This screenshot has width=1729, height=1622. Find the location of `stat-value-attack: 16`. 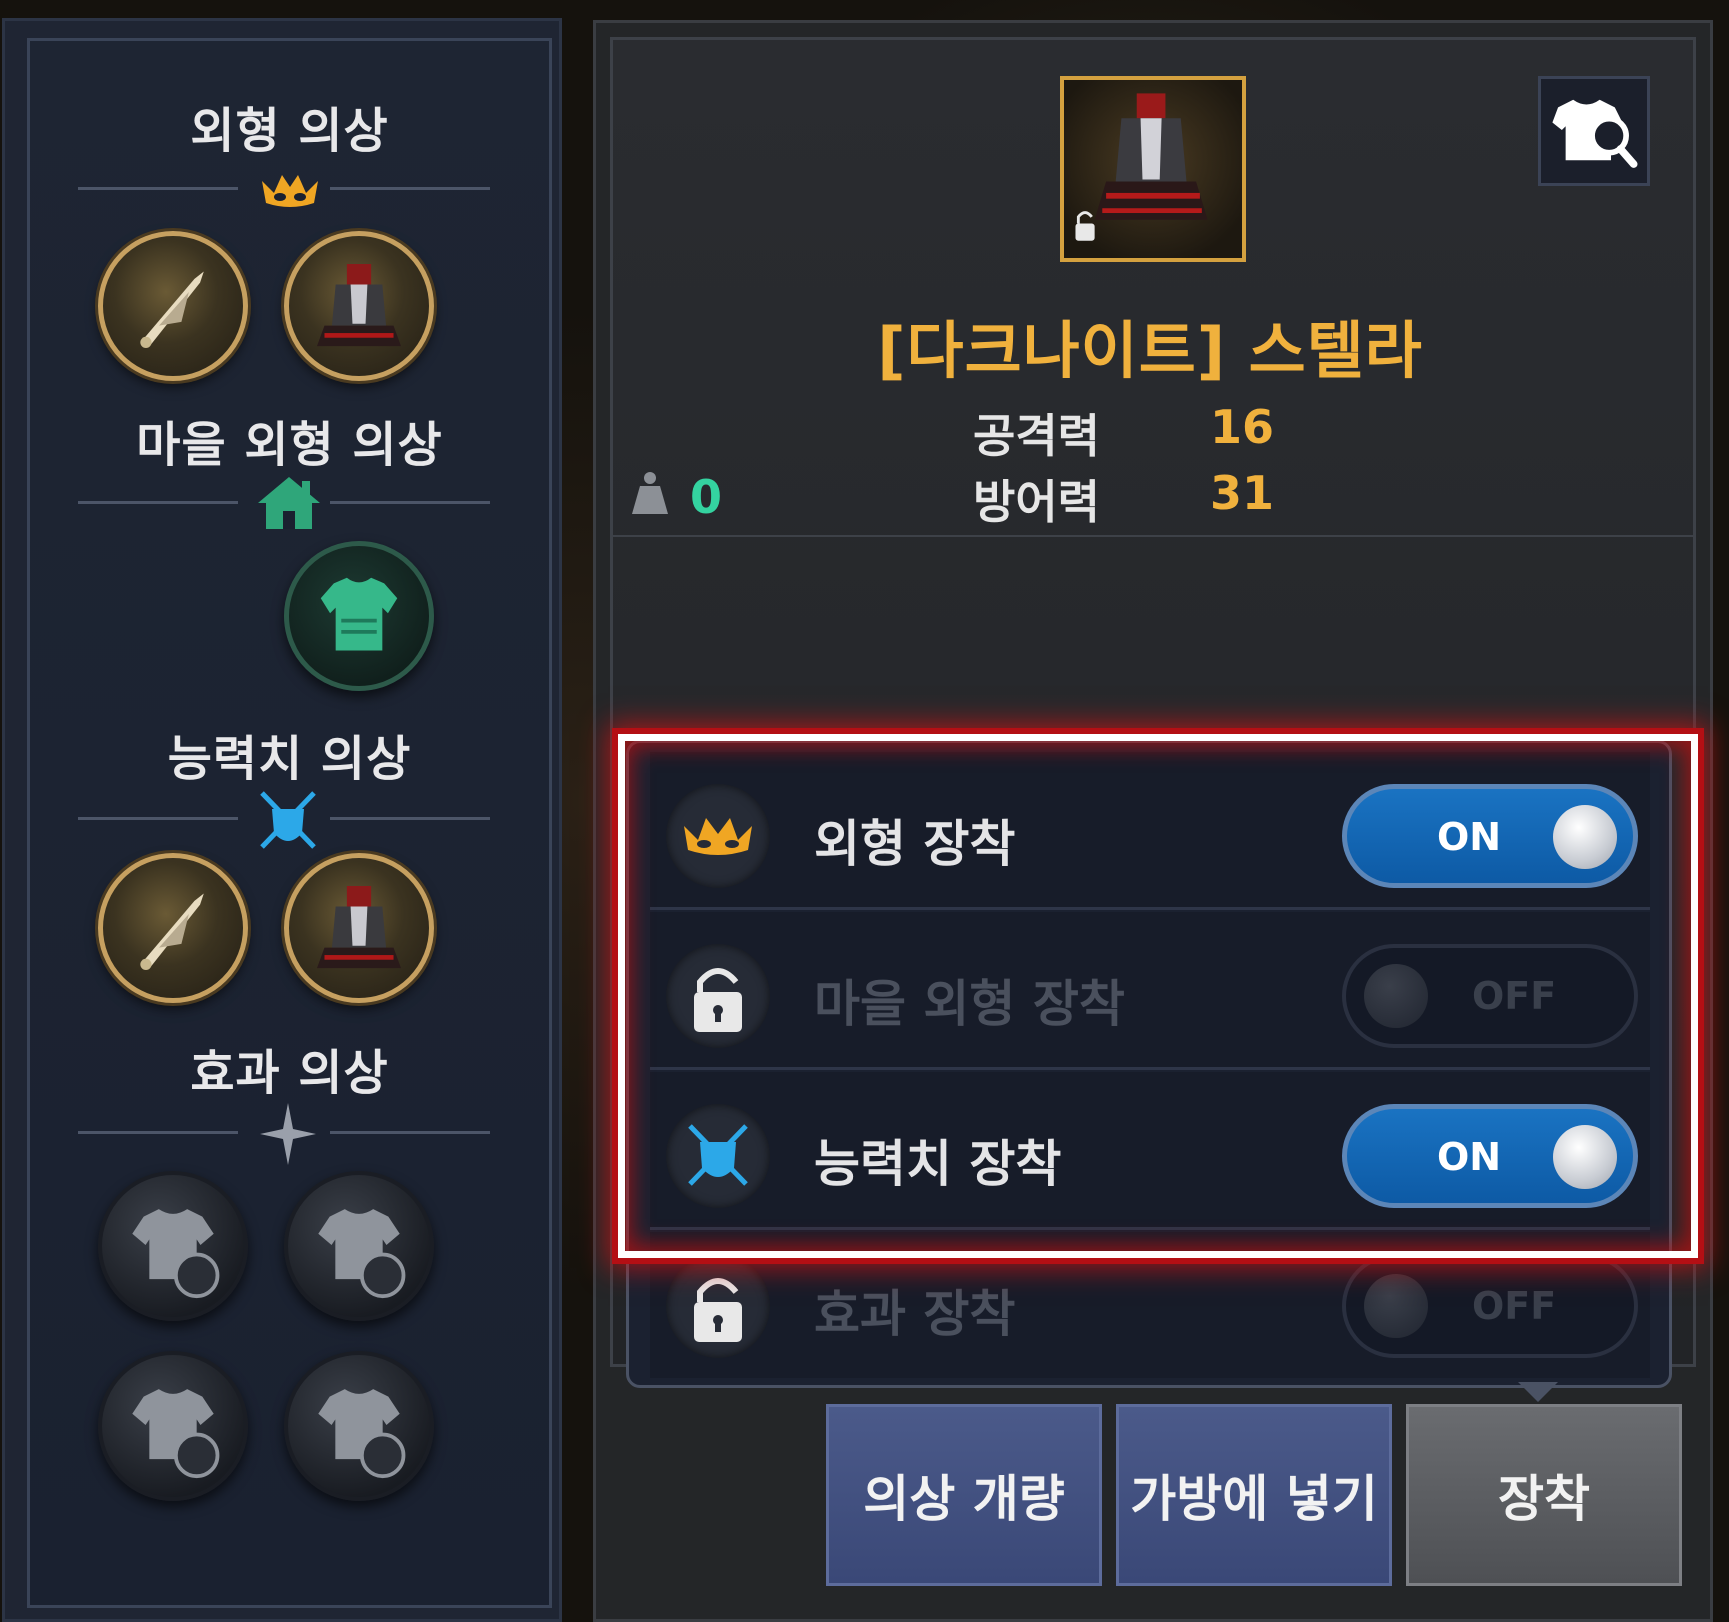

stat-value-attack: 16 is located at coordinates (1242, 427).